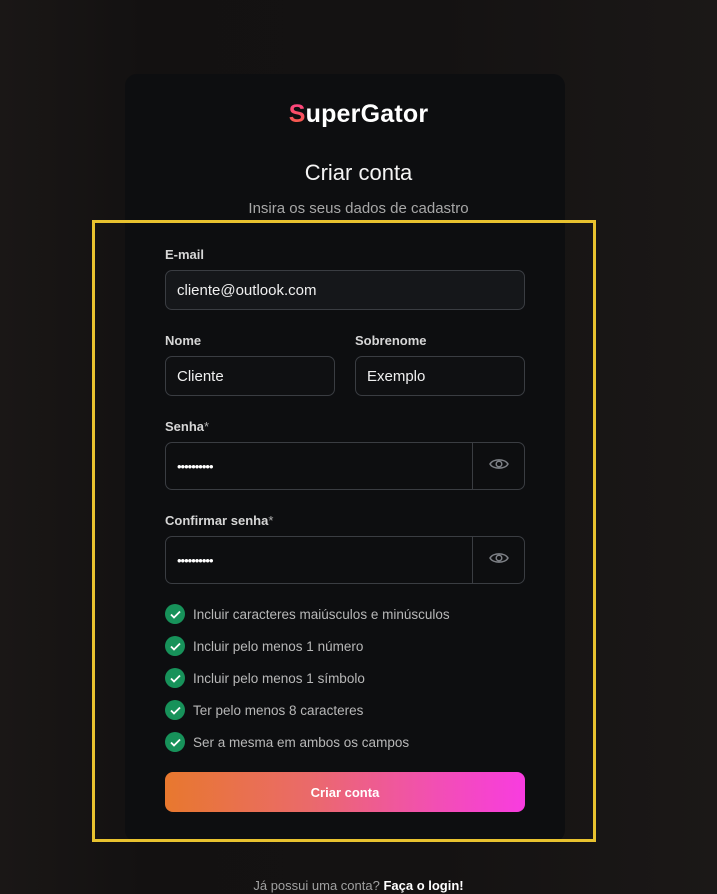  Describe the element at coordinates (279, 678) in the screenshot. I see `requirement-text: Incluir pelo menos 1 símbolo` at that location.